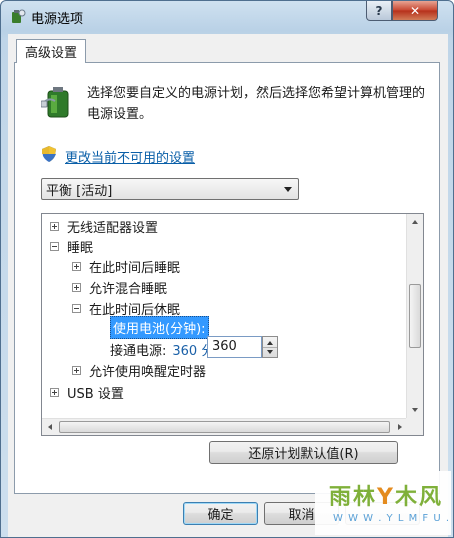 The image size is (454, 538). Describe the element at coordinates (379, 11) in the screenshot. I see `help-button: ?` at that location.